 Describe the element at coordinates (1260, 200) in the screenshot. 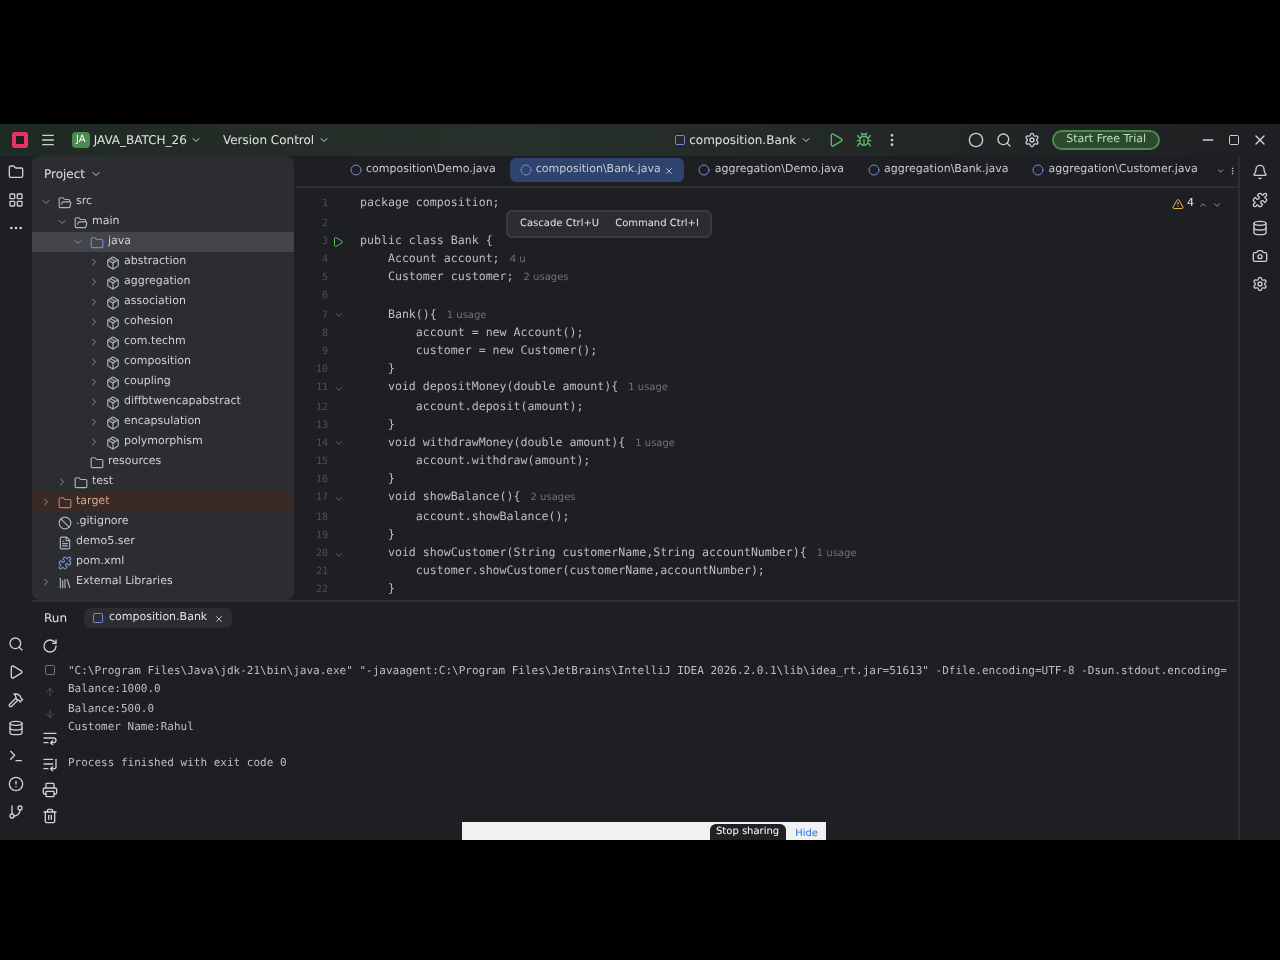

I see `plugins-icon` at that location.